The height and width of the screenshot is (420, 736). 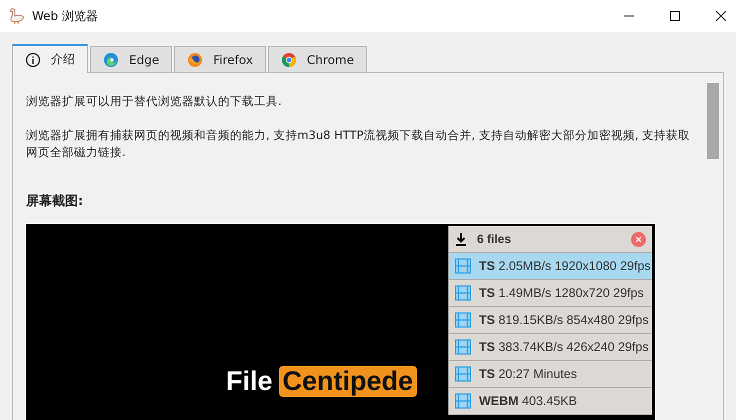 I want to click on file-info: TS 383.74KB/s 426x240 29fps, so click(x=564, y=347).